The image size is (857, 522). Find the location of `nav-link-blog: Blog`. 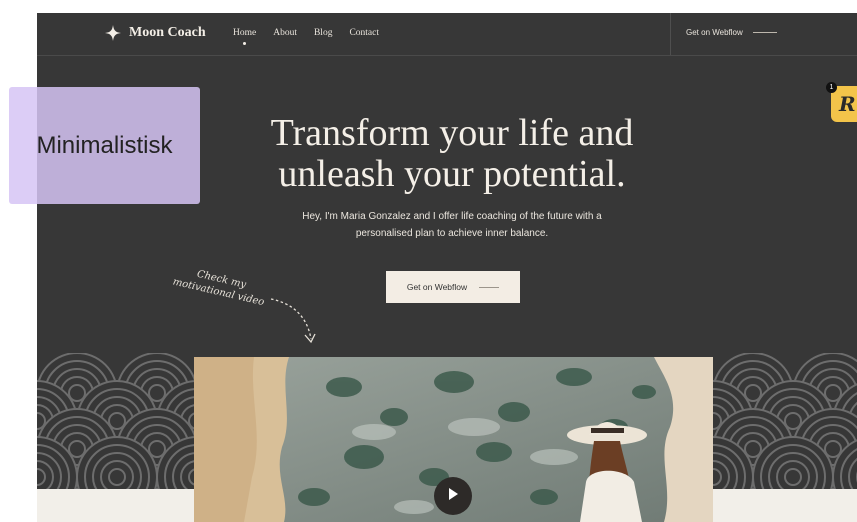

nav-link-blog: Blog is located at coordinates (323, 33).